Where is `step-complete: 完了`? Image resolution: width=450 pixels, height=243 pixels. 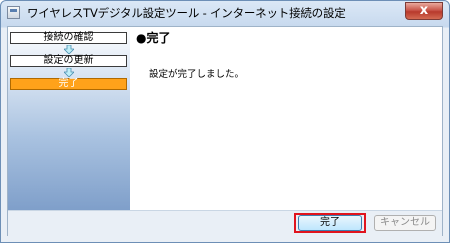 step-complete: 完了 is located at coordinates (68, 84).